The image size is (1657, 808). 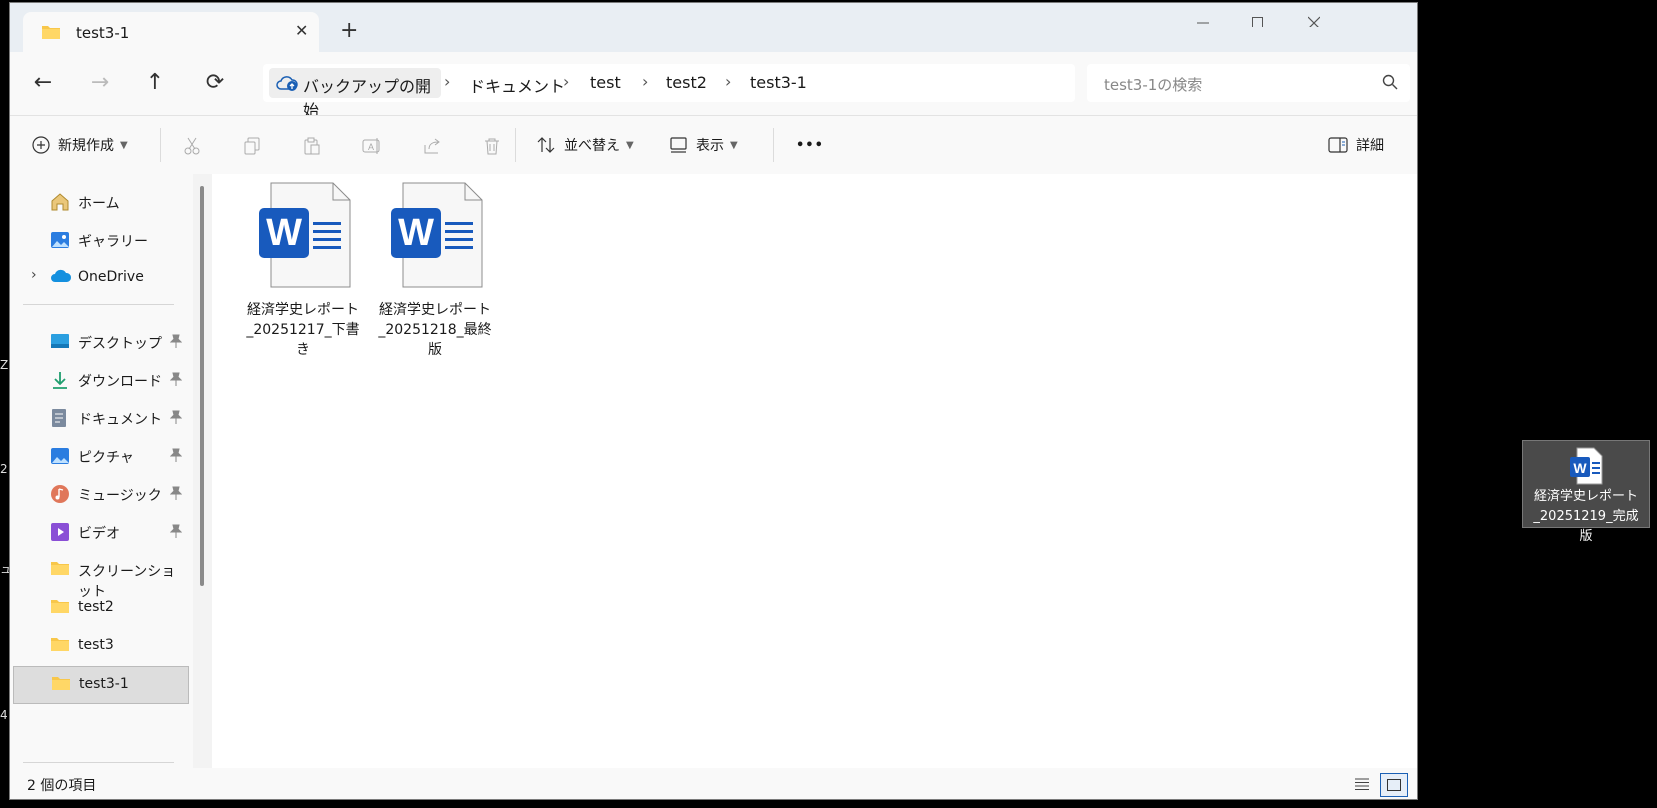 I want to click on sidebar-scrollbar, so click(x=202, y=471).